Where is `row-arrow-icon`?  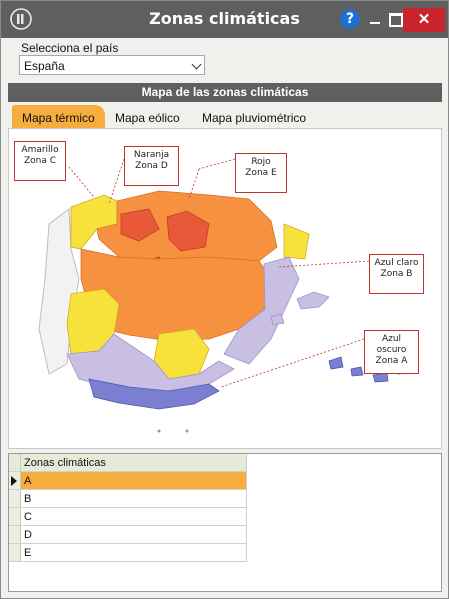 row-arrow-icon is located at coordinates (14, 481).